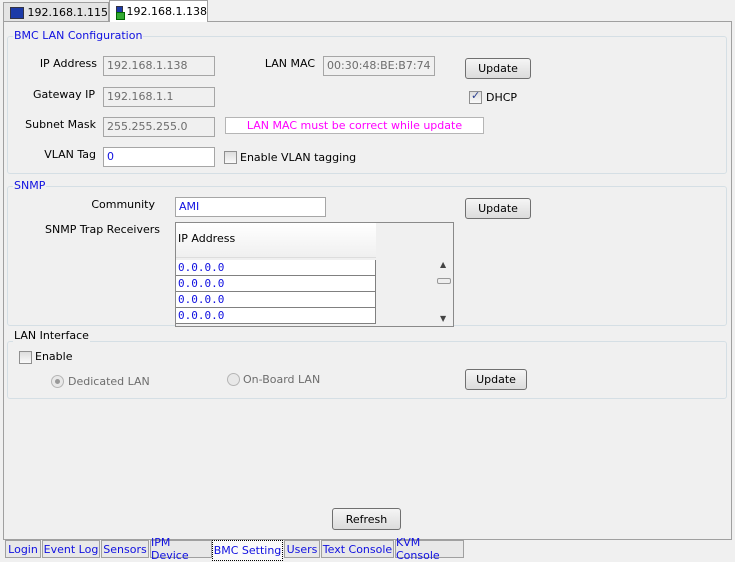  I want to click on gateway-field: 192.168.1.1, so click(159, 97).